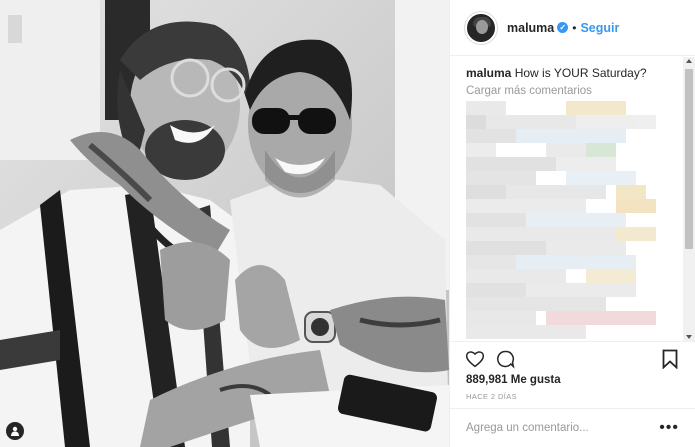 The width and height of the screenshot is (695, 447). What do you see at coordinates (488, 73) in the screenshot?
I see `caption-username: maluma` at bounding box center [488, 73].